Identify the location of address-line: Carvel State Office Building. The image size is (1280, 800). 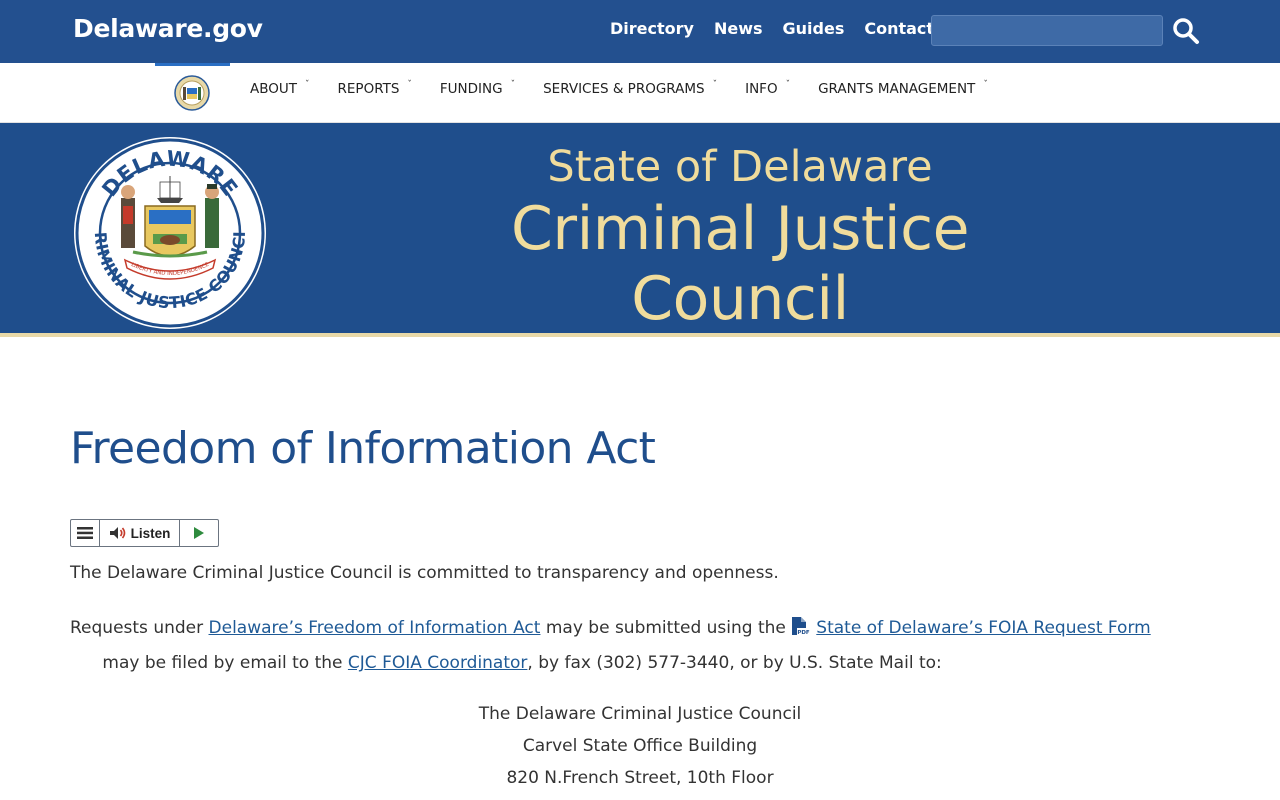
(640, 746).